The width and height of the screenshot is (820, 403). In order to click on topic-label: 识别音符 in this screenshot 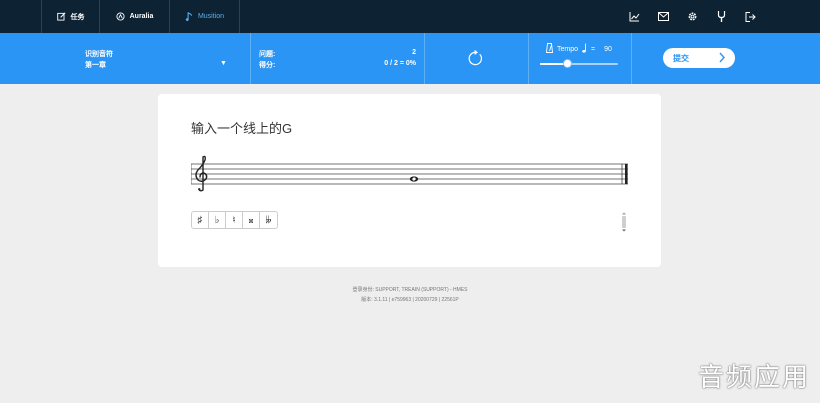, I will do `click(99, 54)`.